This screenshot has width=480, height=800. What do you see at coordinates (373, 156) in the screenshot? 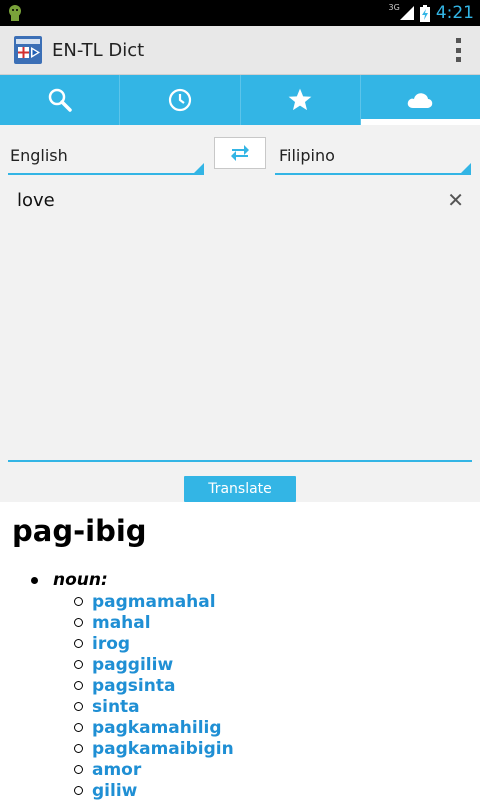
I see `target-language-spinner: Filipino` at bounding box center [373, 156].